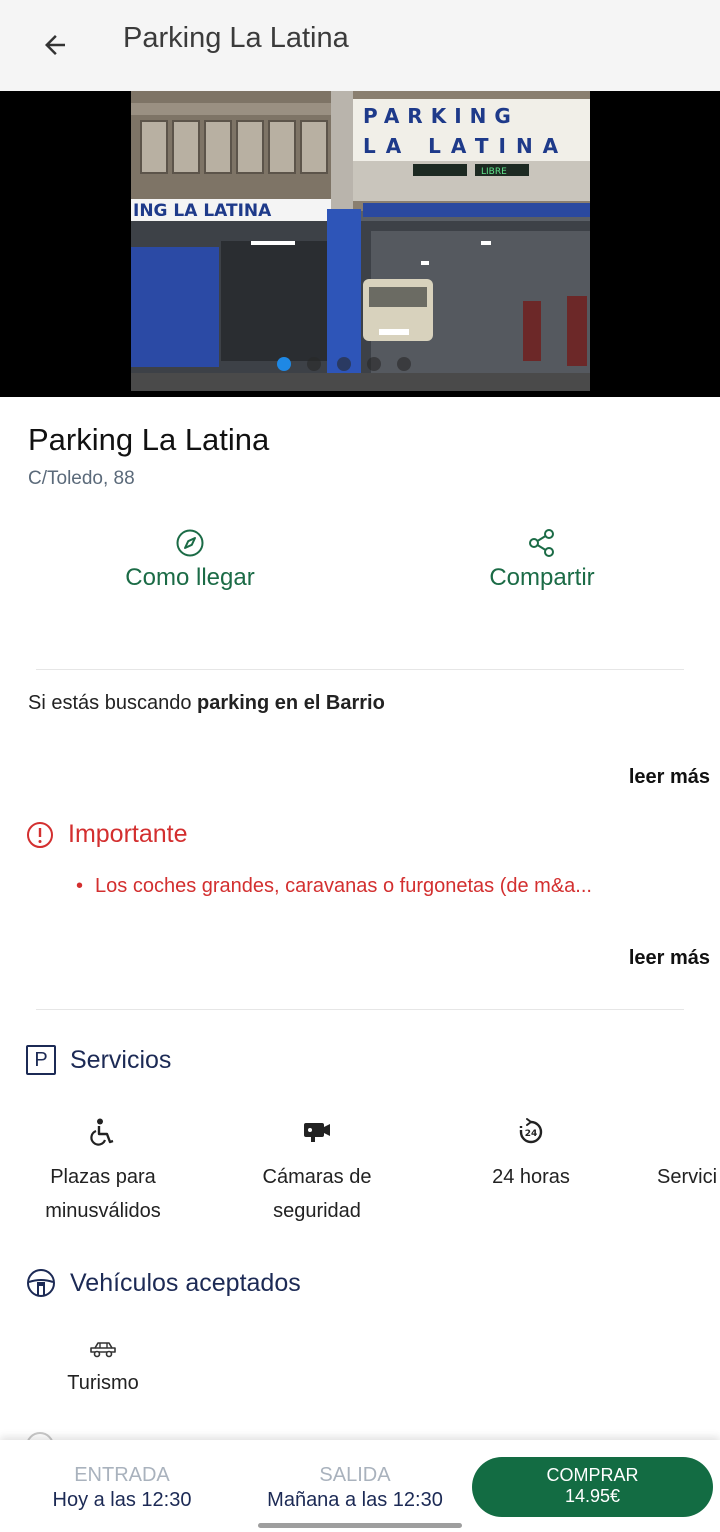  What do you see at coordinates (355, 1500) in the screenshot?
I see `salida-value: Mañana a las 12:30` at bounding box center [355, 1500].